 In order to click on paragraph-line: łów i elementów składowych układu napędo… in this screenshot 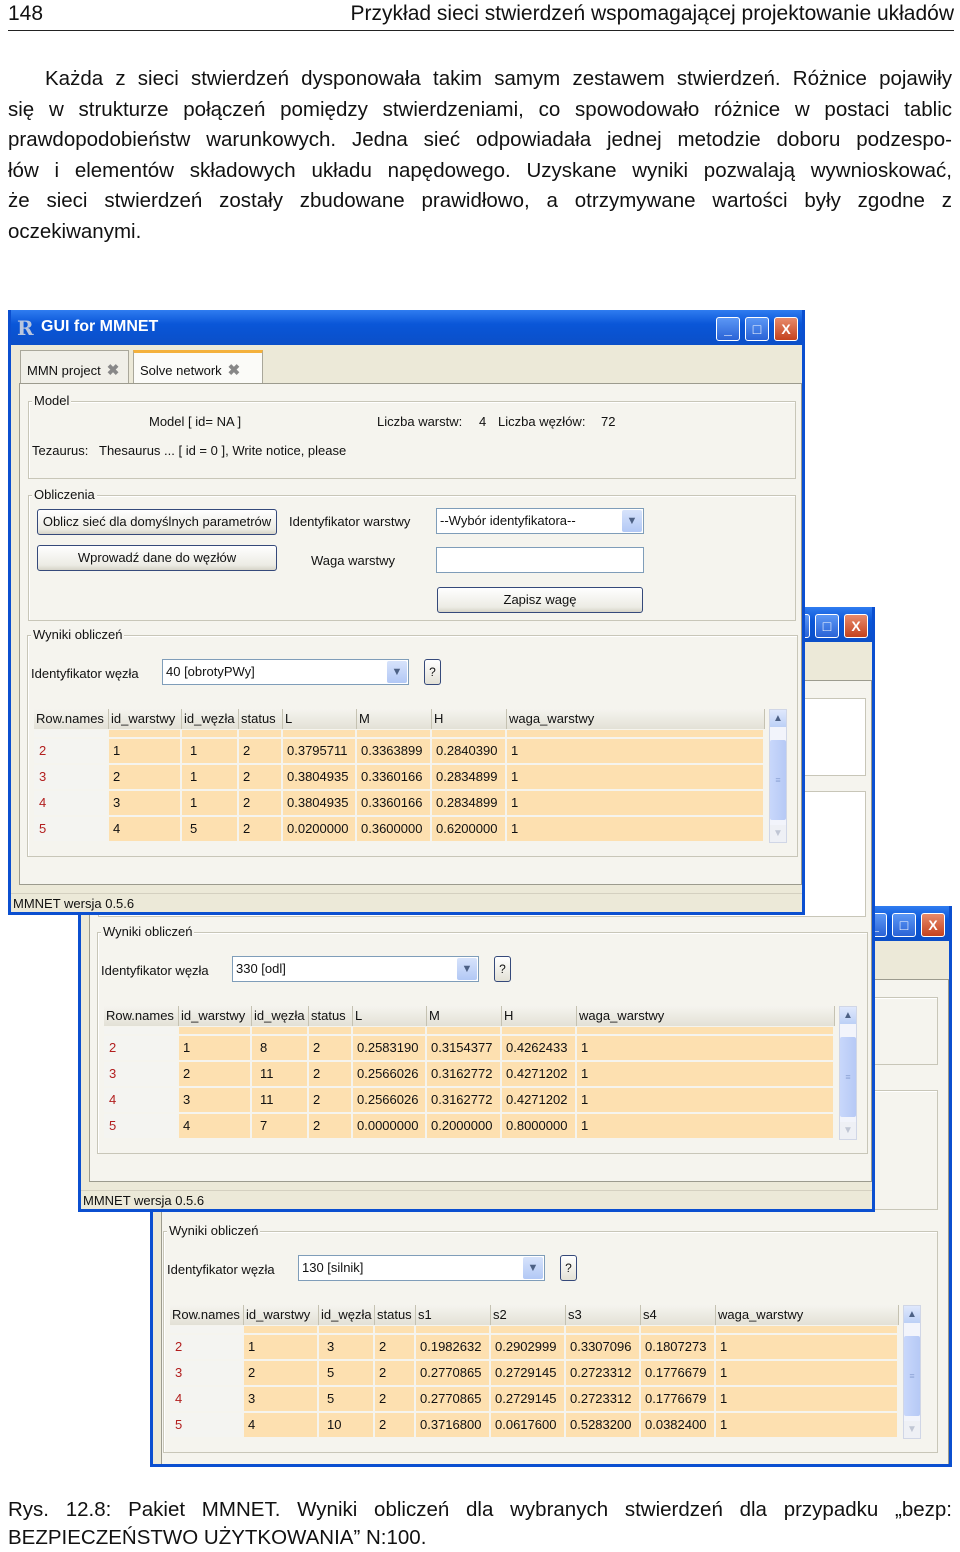, I will do `click(480, 170)`.